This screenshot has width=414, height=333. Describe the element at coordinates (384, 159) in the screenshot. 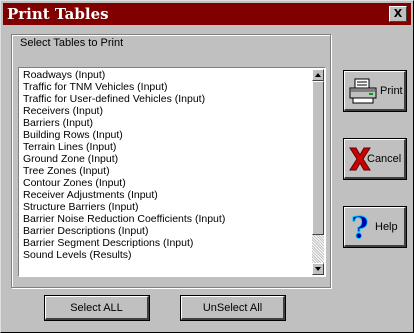

I see `cancel-label: Cancel` at that location.